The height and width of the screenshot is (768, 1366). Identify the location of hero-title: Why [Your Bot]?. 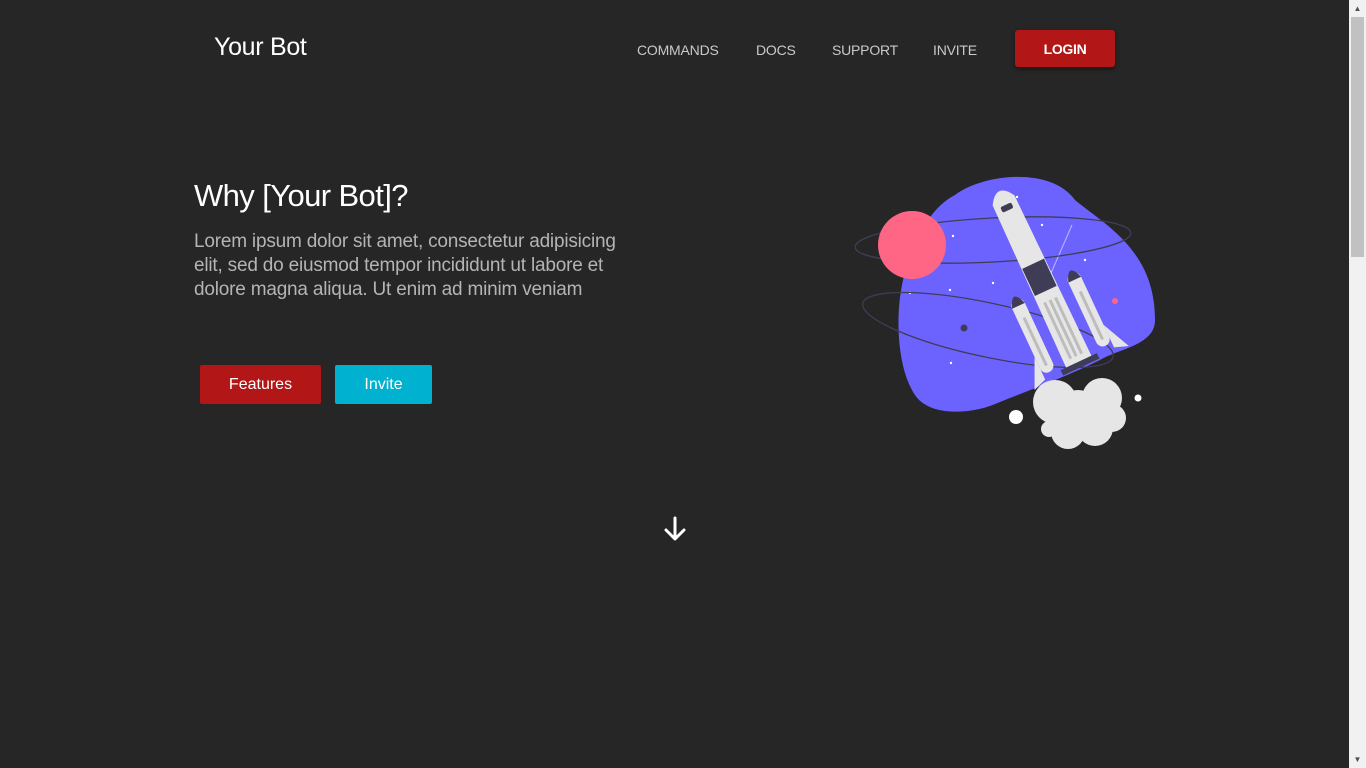
(301, 195).